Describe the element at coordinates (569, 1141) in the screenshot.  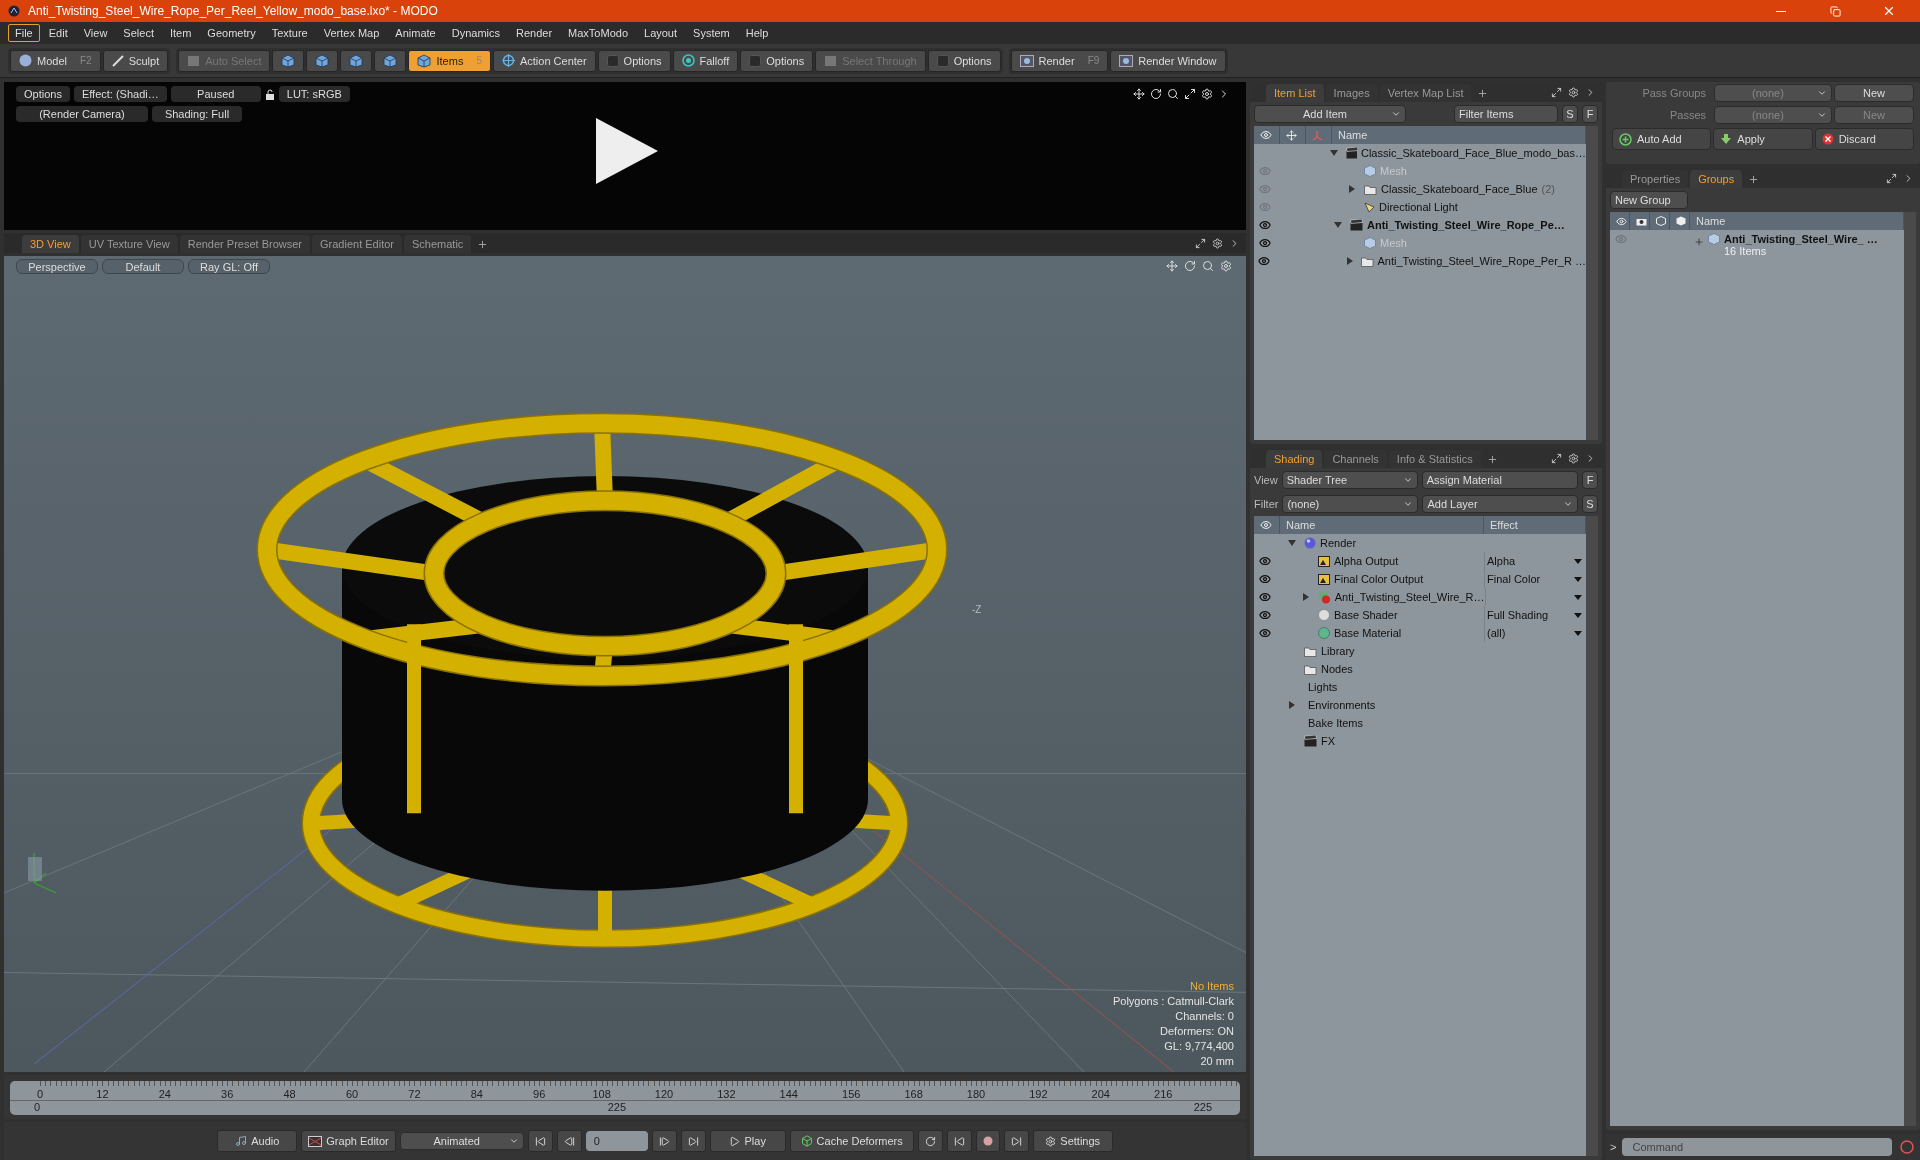
I see `step-back-button` at that location.